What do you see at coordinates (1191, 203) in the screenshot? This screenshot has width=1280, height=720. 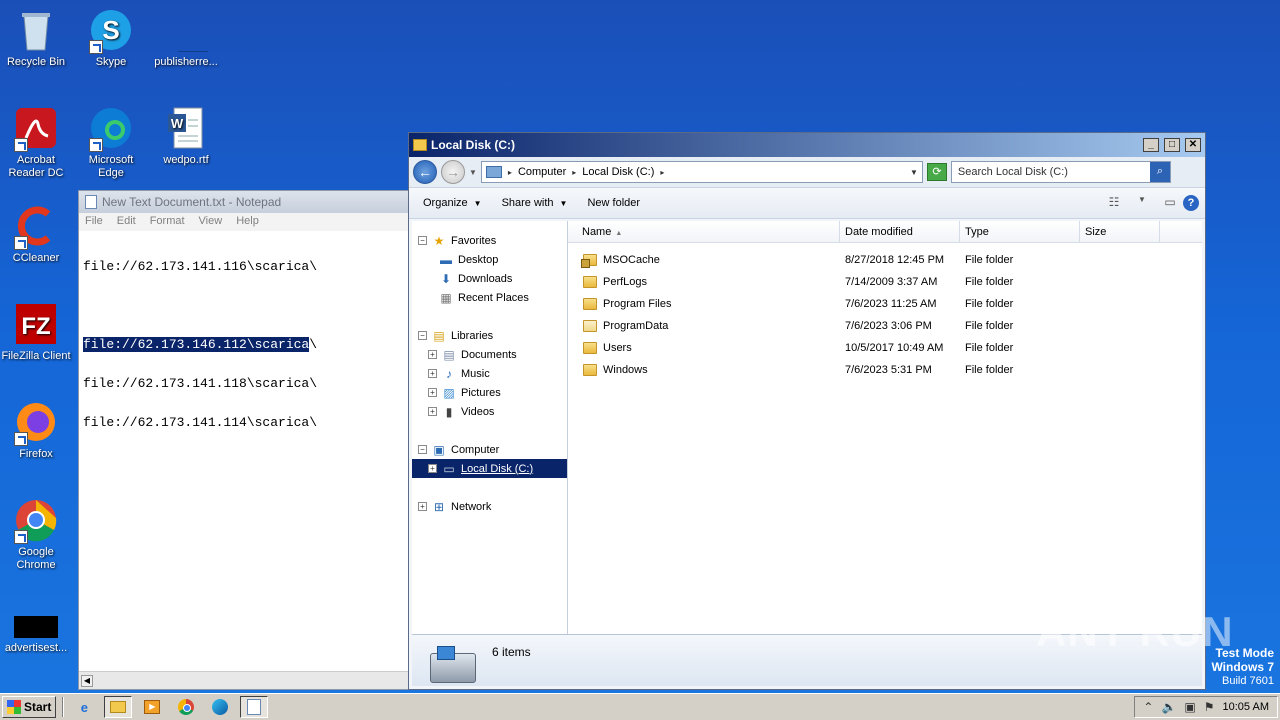 I see `help-icon: ?` at bounding box center [1191, 203].